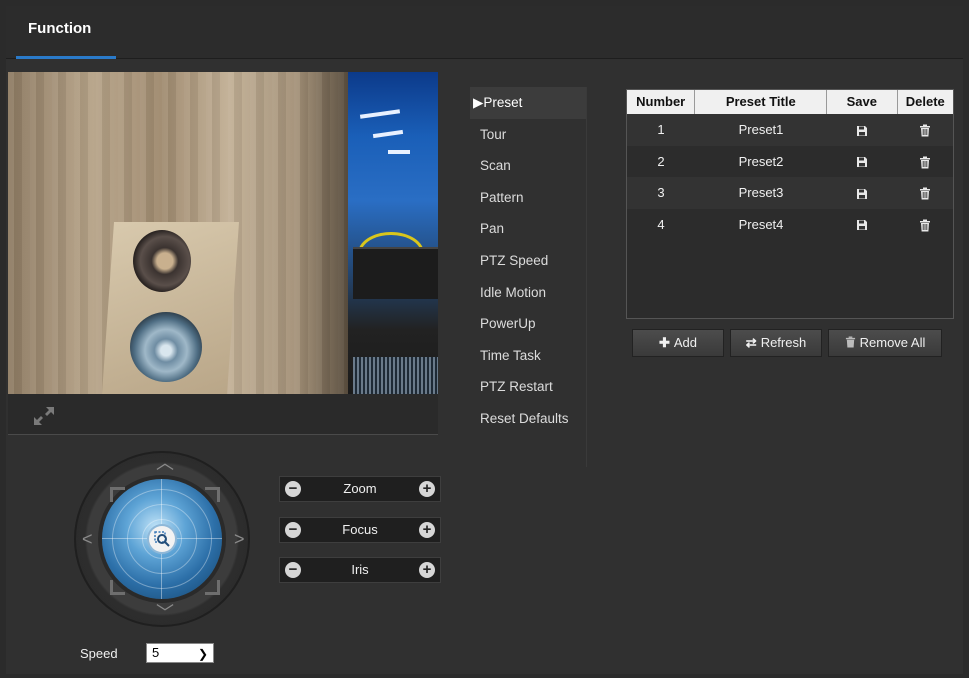 This screenshot has height=678, width=969. I want to click on plus-icon: ✚, so click(664, 342).